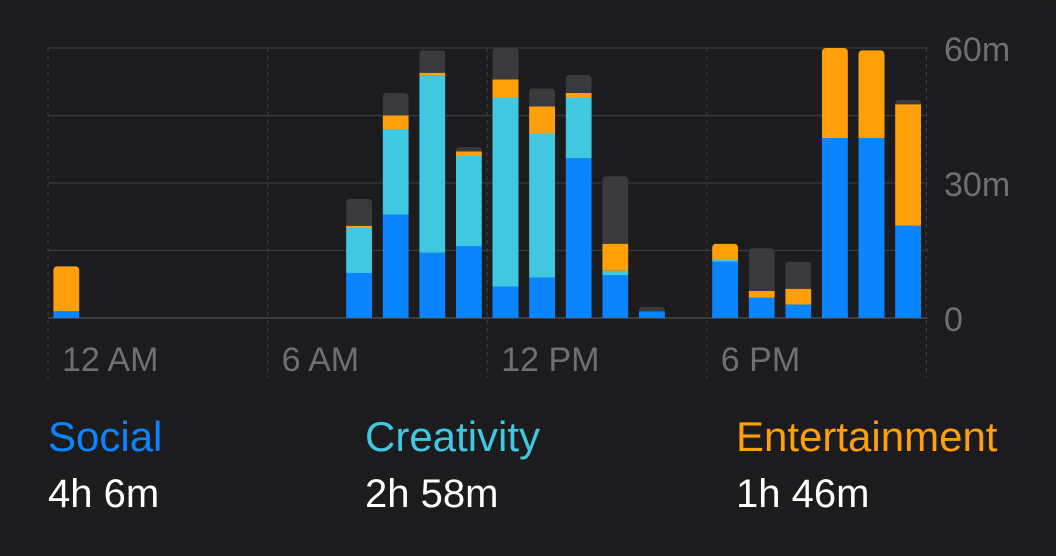 Image resolution: width=1056 pixels, height=556 pixels. I want to click on legend-creativity-label: Creativity, so click(453, 436).